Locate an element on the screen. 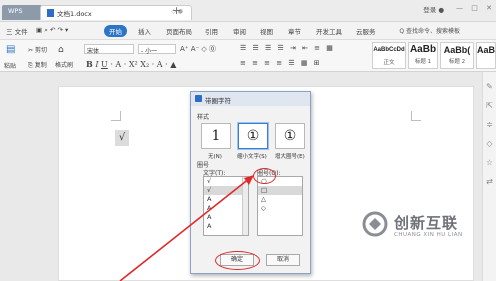 This screenshot has height=281, width=496. watermark-logo-icon is located at coordinates (375, 224).